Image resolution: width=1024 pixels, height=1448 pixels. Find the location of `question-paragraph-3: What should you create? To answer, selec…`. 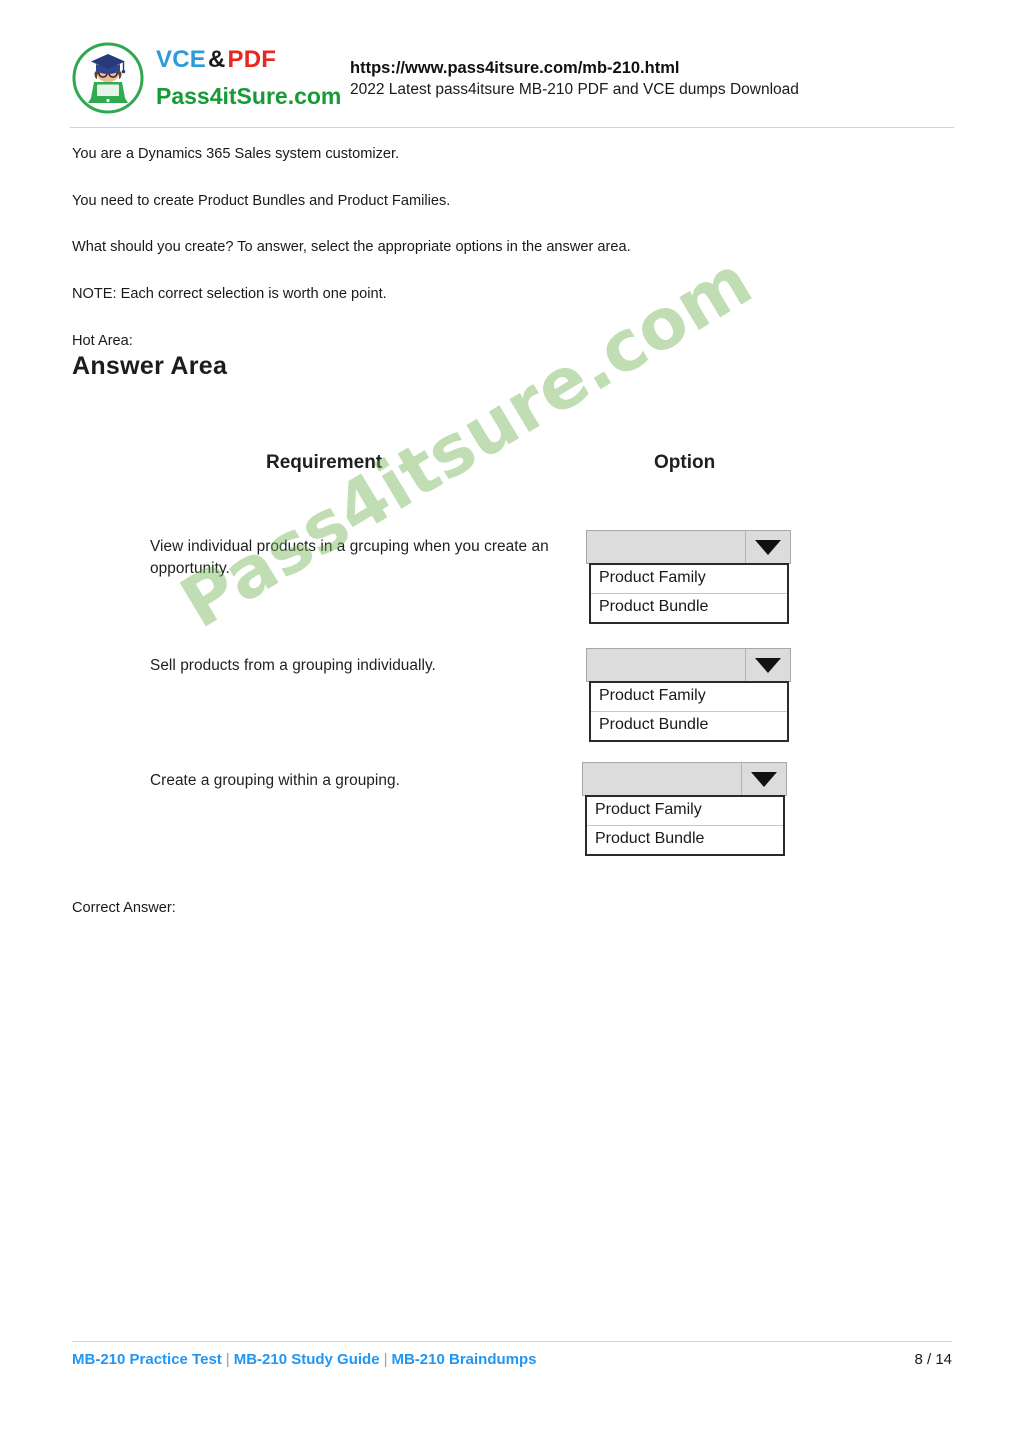

question-paragraph-3: What should you create? To answer, selec… is located at coordinates (351, 247).